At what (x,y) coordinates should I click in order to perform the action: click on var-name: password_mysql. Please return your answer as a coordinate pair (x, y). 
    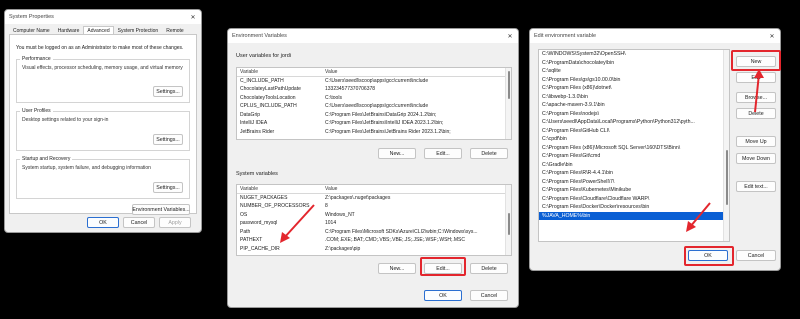
    Looking at the image, I should click on (259, 223).